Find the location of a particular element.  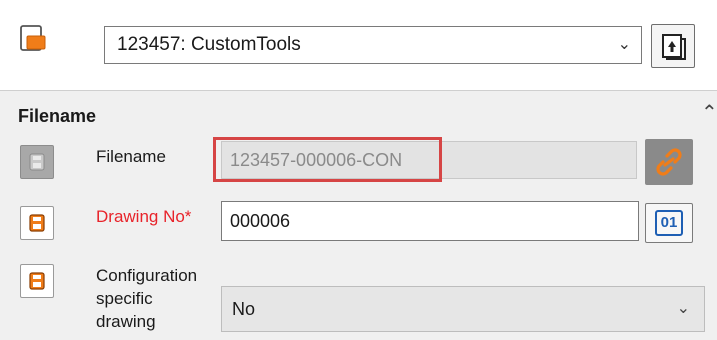

upload-document-button is located at coordinates (673, 46).